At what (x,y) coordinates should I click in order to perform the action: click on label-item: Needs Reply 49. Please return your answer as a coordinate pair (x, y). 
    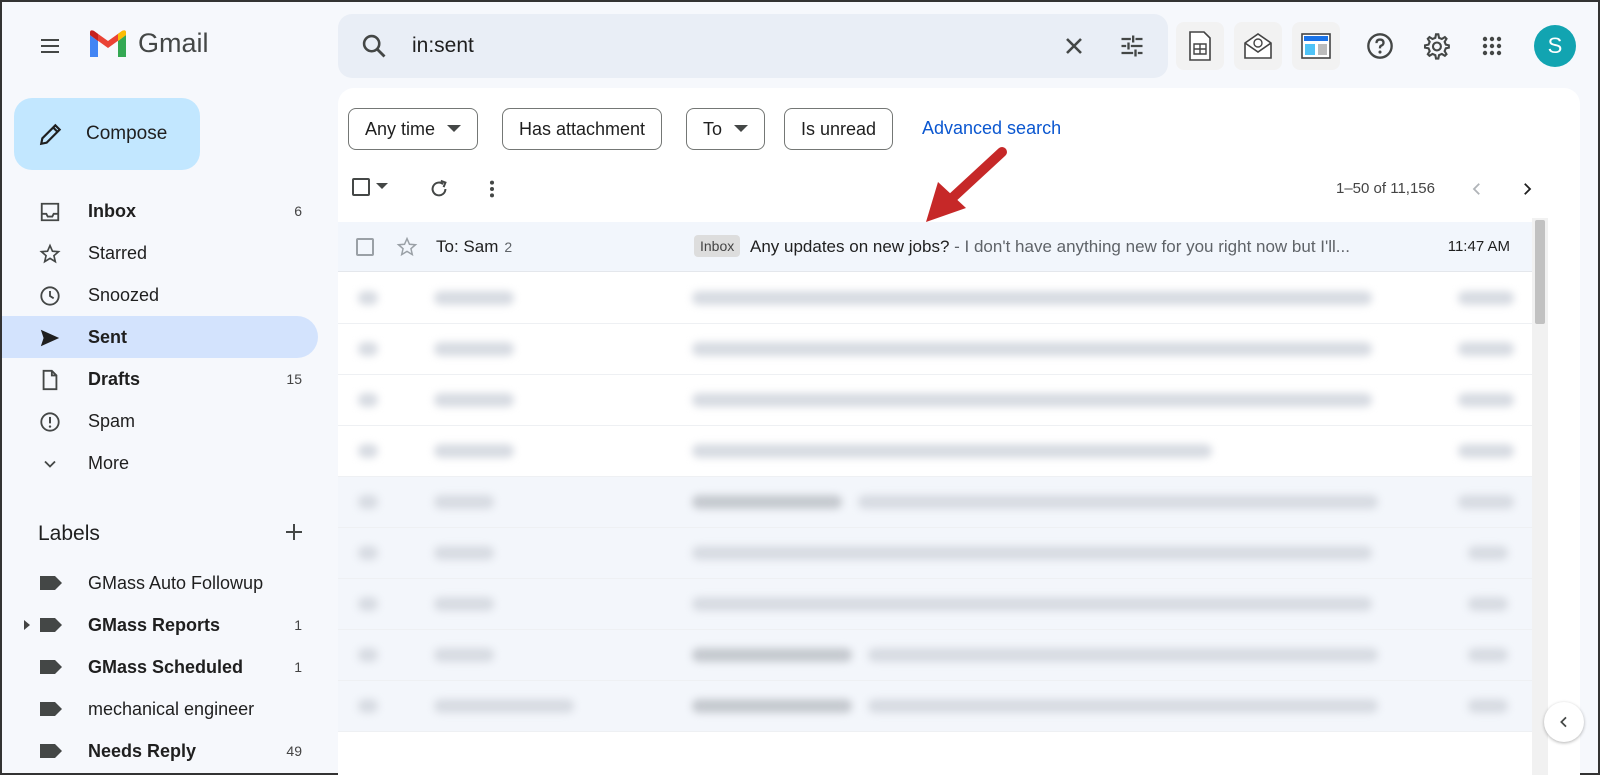
    Looking at the image, I should click on (160, 751).